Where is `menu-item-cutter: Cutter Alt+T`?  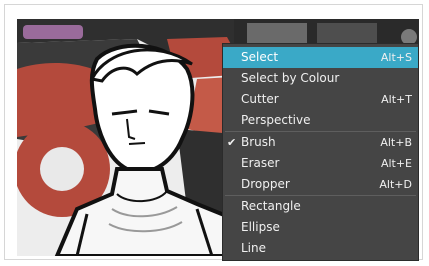
menu-item-cutter: Cutter Alt+T is located at coordinates (320, 99).